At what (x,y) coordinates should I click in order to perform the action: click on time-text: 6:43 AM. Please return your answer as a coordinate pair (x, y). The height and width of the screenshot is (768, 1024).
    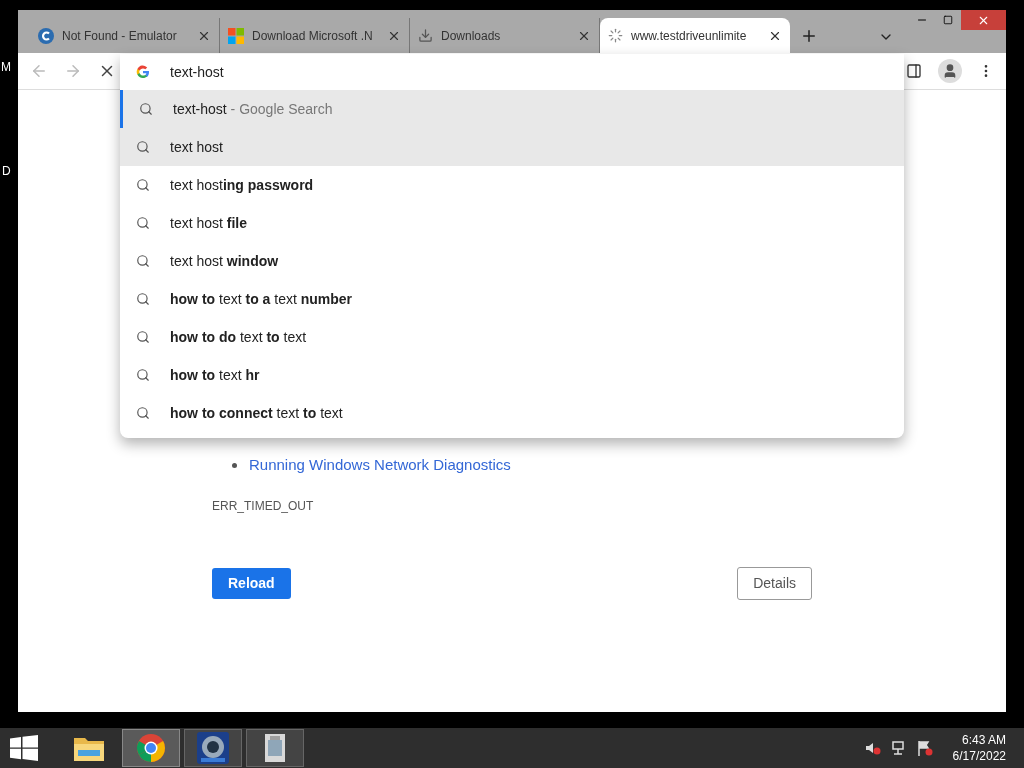
    Looking at the image, I should click on (983, 740).